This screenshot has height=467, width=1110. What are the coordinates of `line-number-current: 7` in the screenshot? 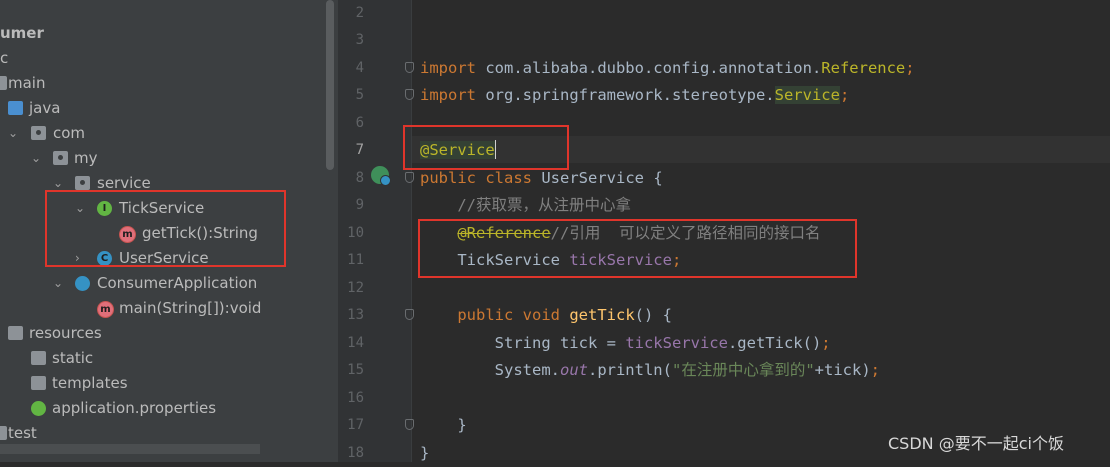 It's located at (359, 150).